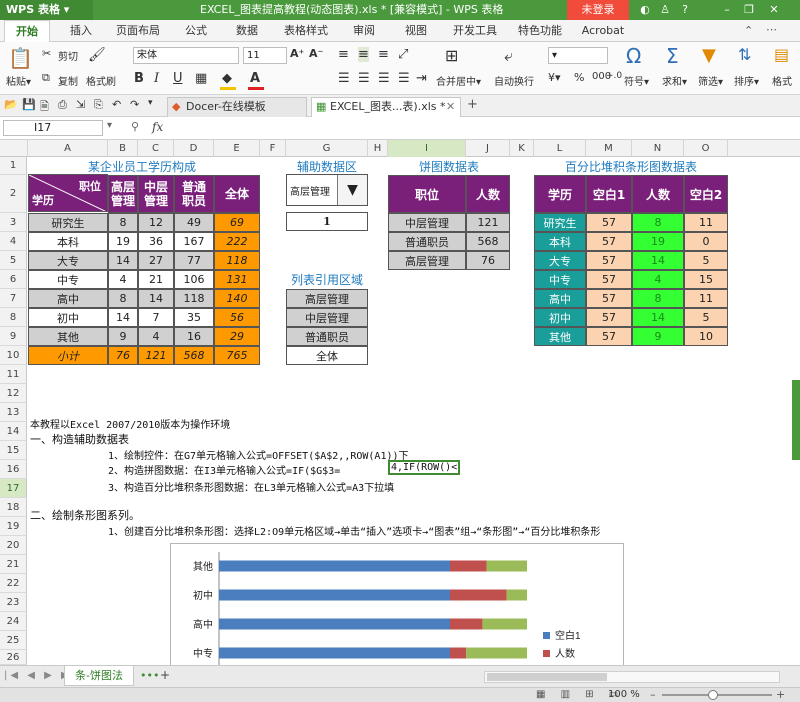  Describe the element at coordinates (14, 148) in the screenshot. I see `select-all-corner` at that location.